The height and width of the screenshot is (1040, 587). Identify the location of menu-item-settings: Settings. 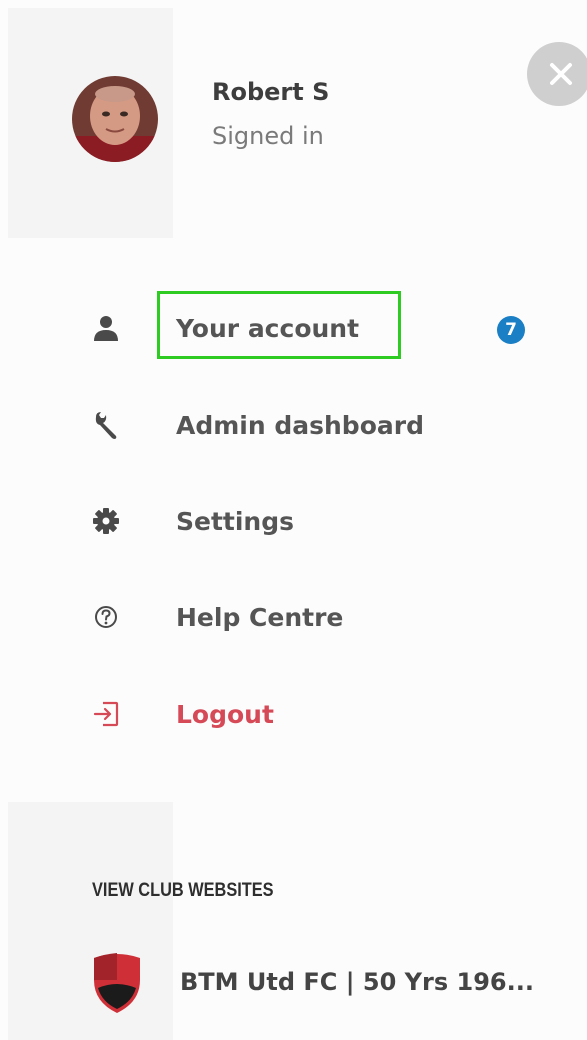
(305, 521).